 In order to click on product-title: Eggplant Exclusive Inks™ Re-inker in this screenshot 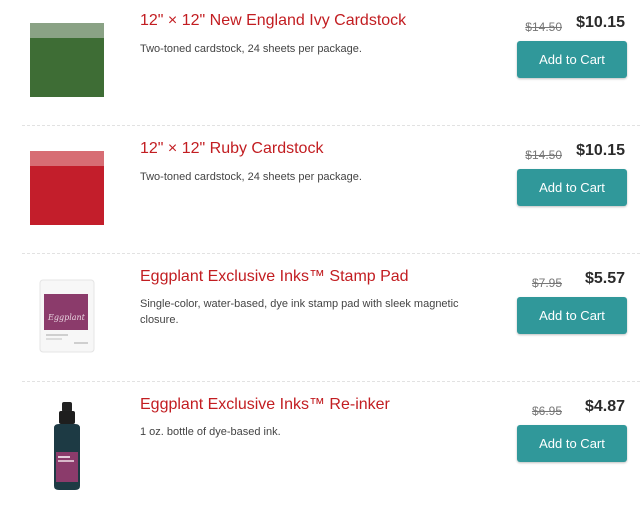, I will do `click(265, 405)`.